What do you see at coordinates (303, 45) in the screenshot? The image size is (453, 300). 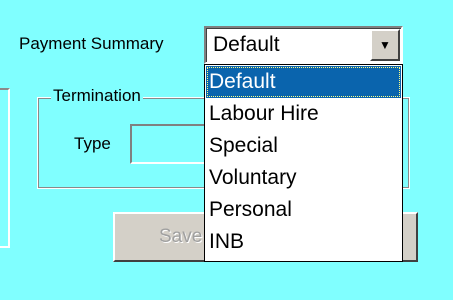 I see `payment-summary-combobox: Default ▼` at bounding box center [303, 45].